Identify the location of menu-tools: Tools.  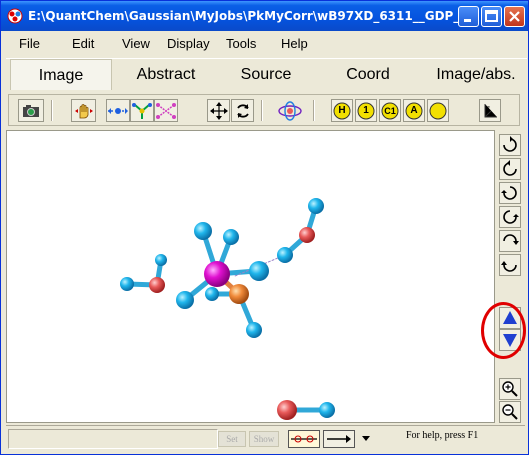
(241, 43).